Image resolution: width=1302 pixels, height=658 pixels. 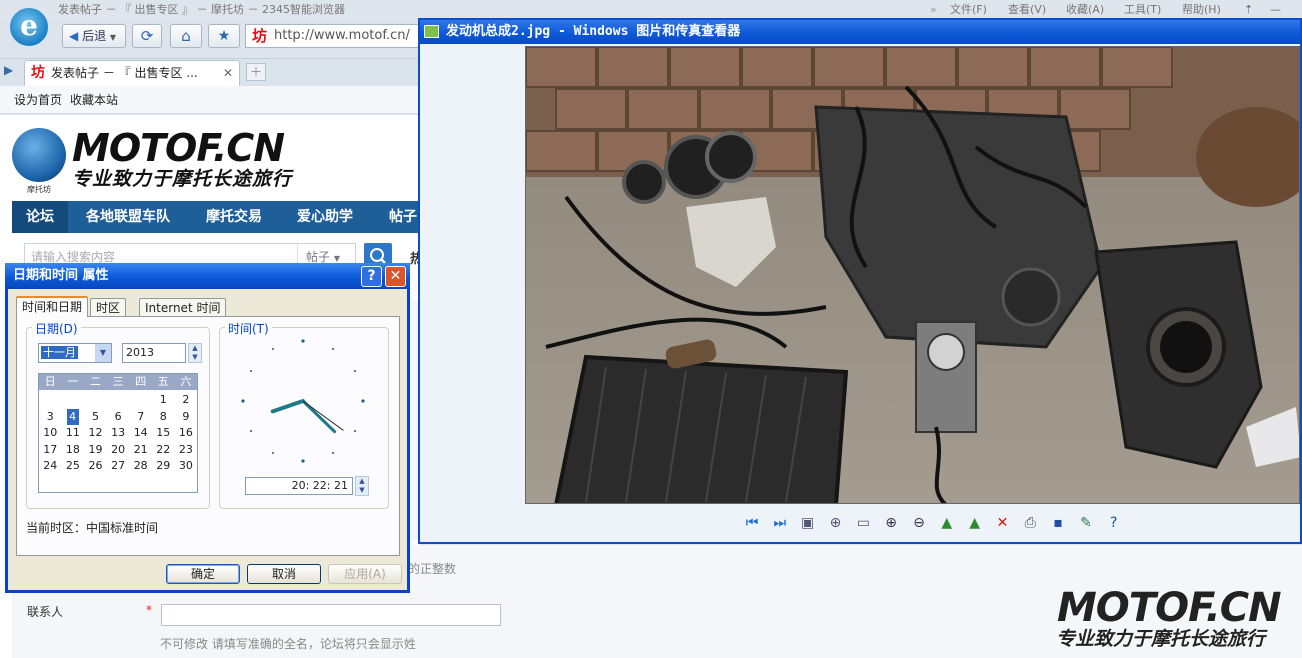 What do you see at coordinates (860, 32) in the screenshot?
I see `viewer-title-bar: 发动机总成2.jpg - Windows 图片和传真查看器` at bounding box center [860, 32].